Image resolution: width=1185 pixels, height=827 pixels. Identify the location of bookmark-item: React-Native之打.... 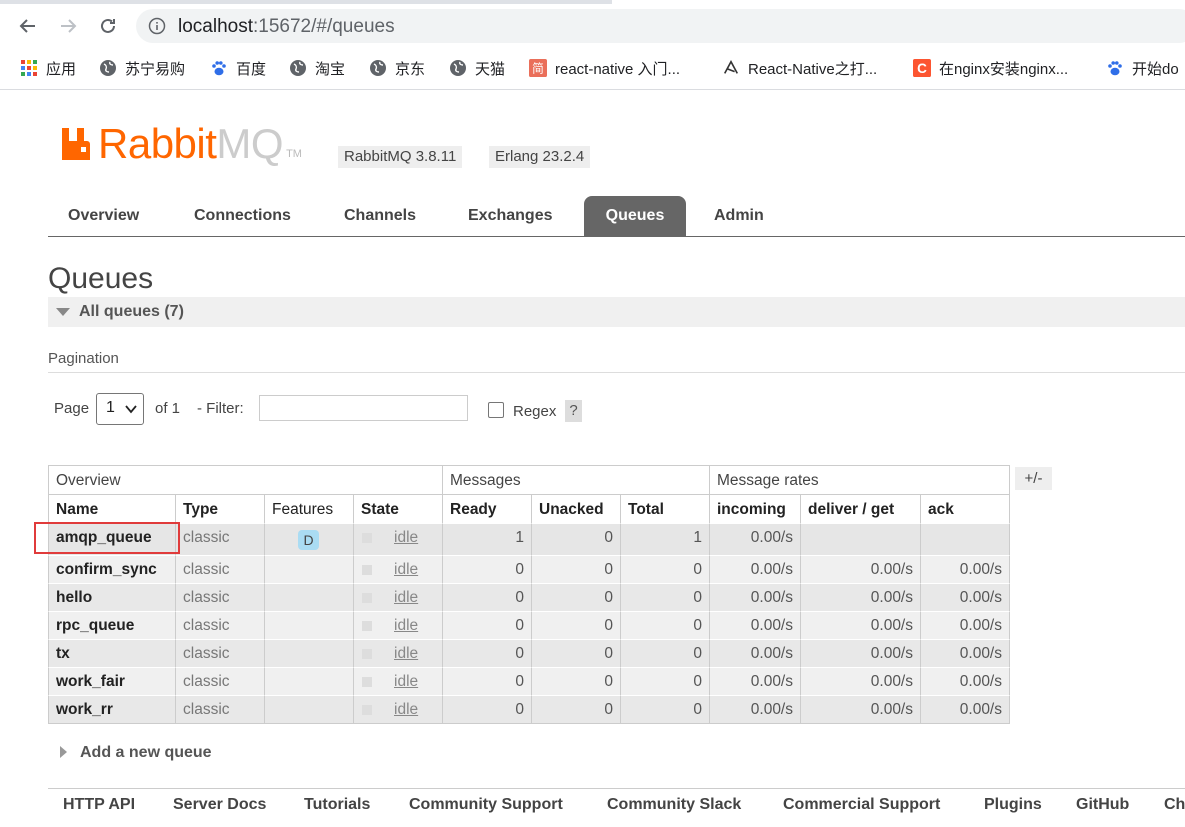
(799, 68).